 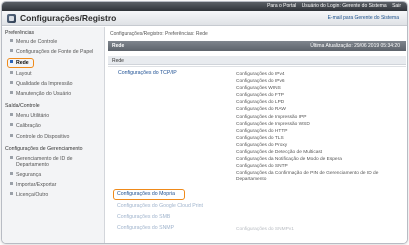 What do you see at coordinates (160, 206) in the screenshot?
I see `cloud-print-settings-link: Configurações do Google Cloud Print` at bounding box center [160, 206].